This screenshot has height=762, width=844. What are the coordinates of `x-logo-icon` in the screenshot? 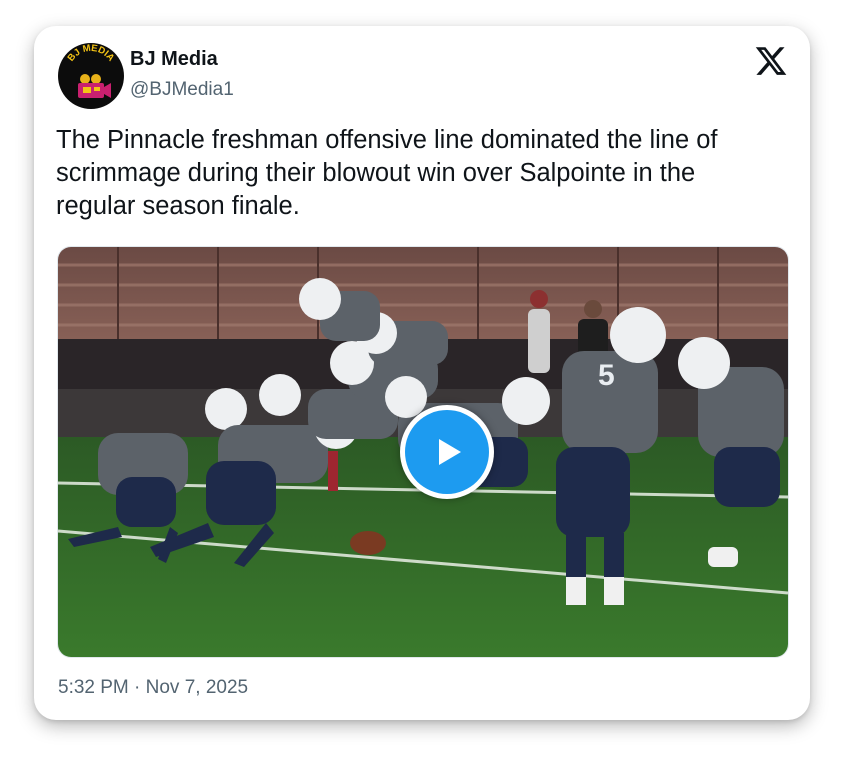 It's located at (771, 61).